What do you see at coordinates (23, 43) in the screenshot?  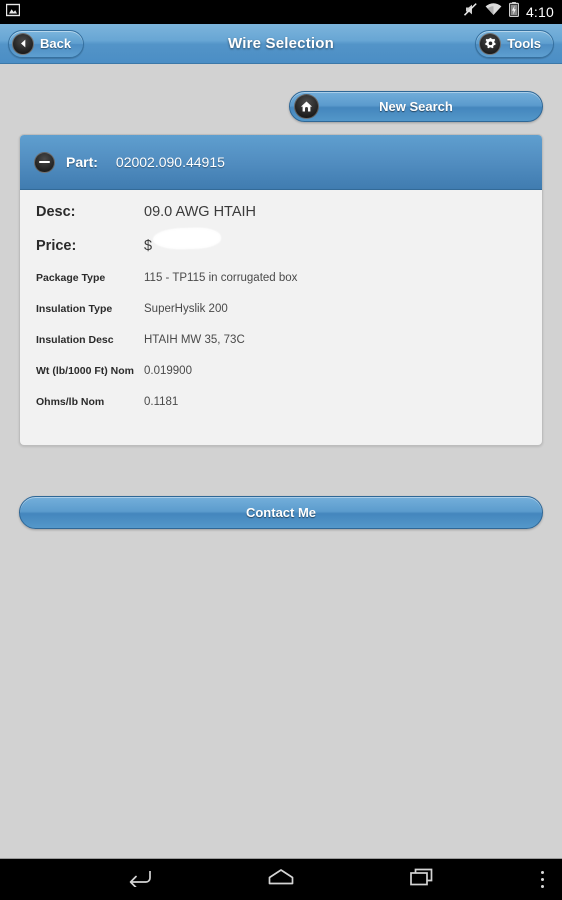 I see `chevron-left-icon` at bounding box center [23, 43].